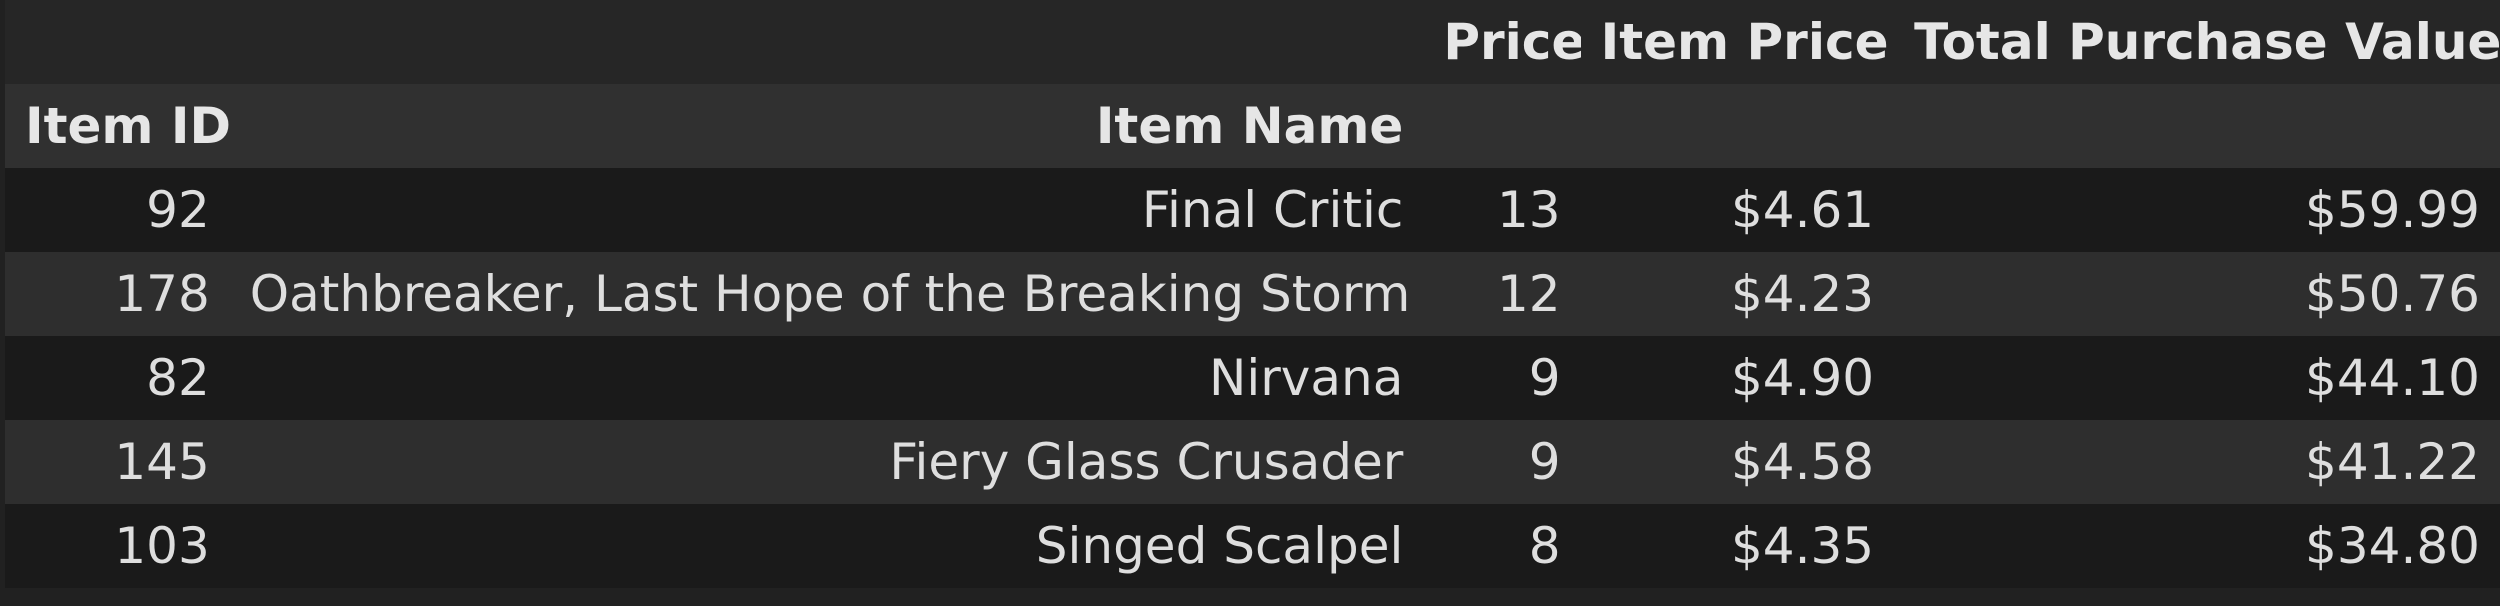 This screenshot has width=2500, height=606. Describe the element at coordinates (1802, 210) in the screenshot. I see `item-price-cell: $4.61` at that location.